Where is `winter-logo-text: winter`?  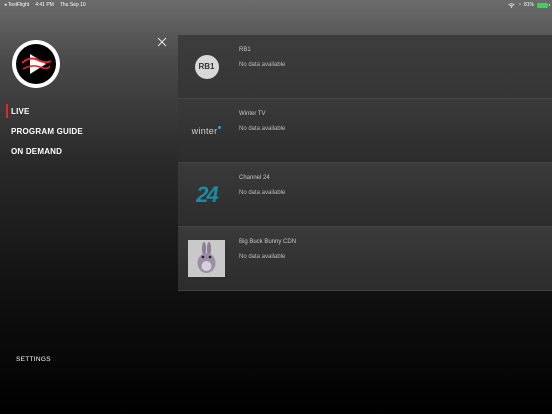 winter-logo-text: winter is located at coordinates (204, 130).